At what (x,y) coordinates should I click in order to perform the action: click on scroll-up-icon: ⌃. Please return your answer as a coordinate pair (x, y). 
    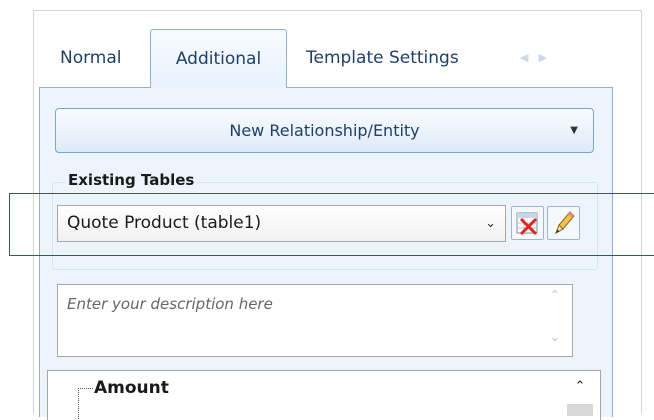
    Looking at the image, I should click on (555, 295).